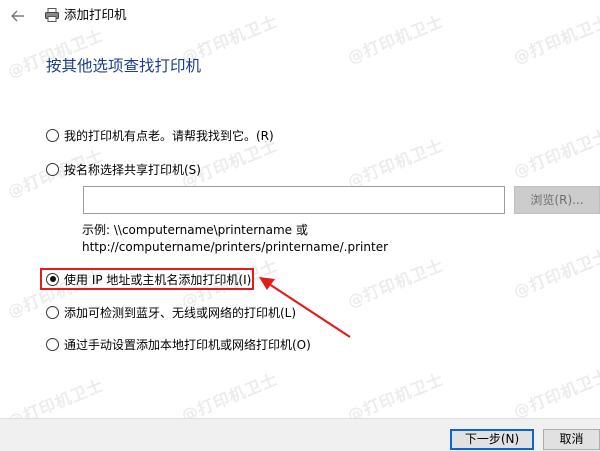 This screenshot has height=451, width=600. Describe the element at coordinates (492, 439) in the screenshot. I see `next-button: 下一步(N)` at that location.